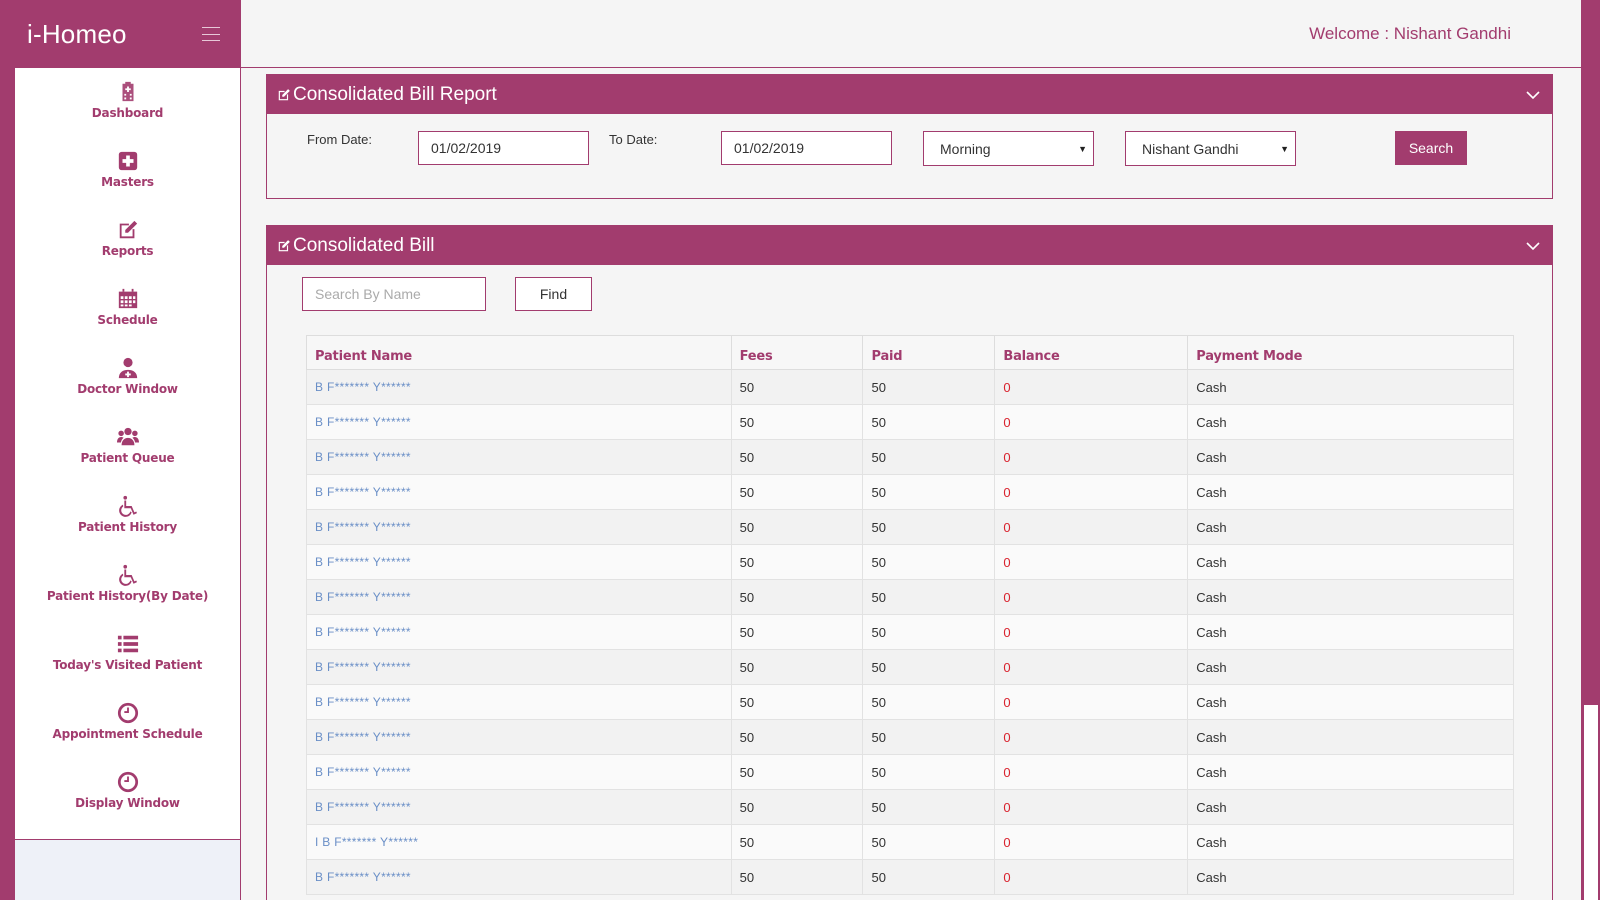 The image size is (1600, 900). Describe the element at coordinates (909, 300) in the screenshot. I see `name-search-row: Find` at that location.